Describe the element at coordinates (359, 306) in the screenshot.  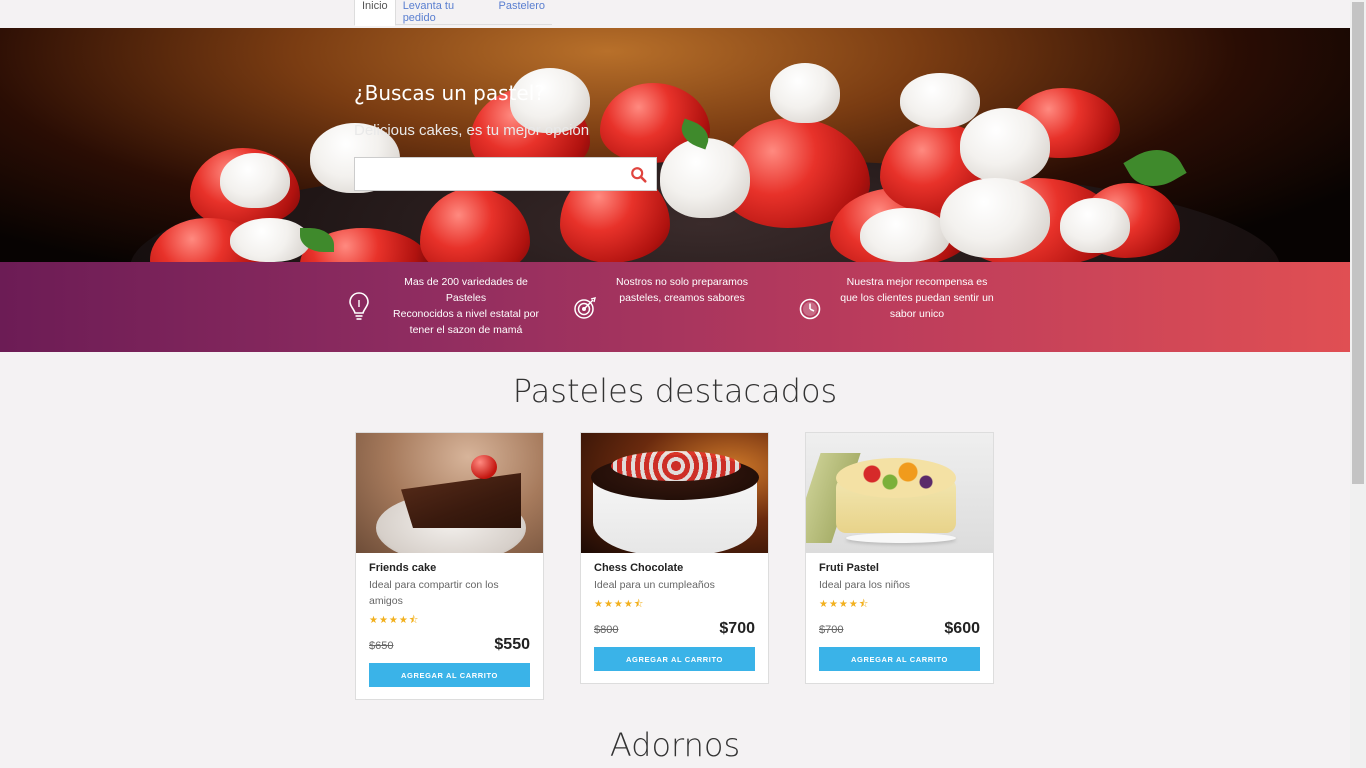
I see `lightbulb-icon` at that location.